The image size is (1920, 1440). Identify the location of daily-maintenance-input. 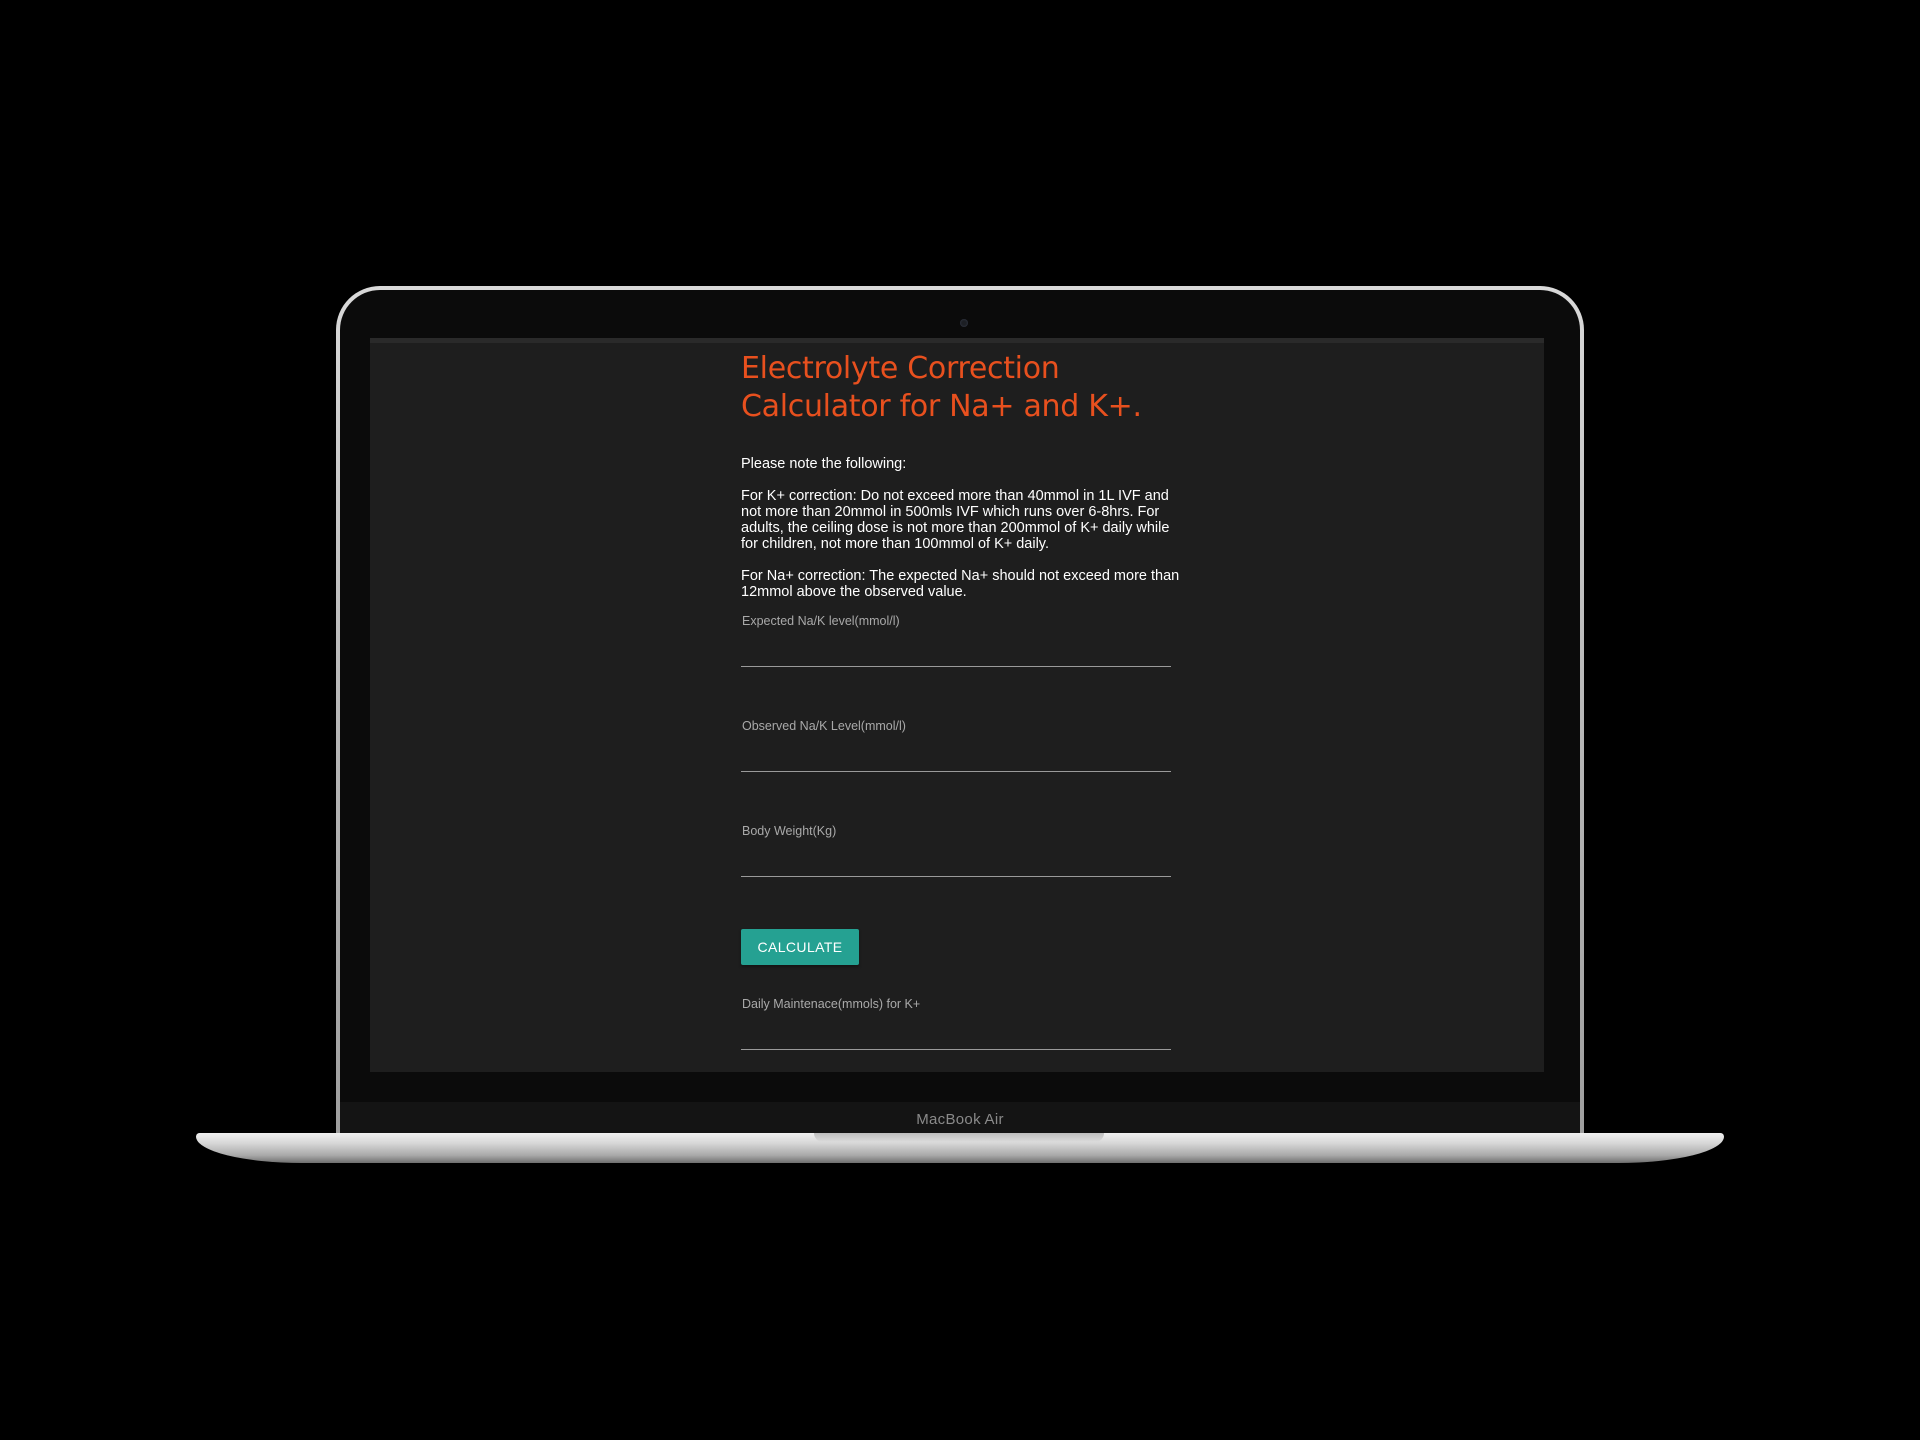
(956, 1038).